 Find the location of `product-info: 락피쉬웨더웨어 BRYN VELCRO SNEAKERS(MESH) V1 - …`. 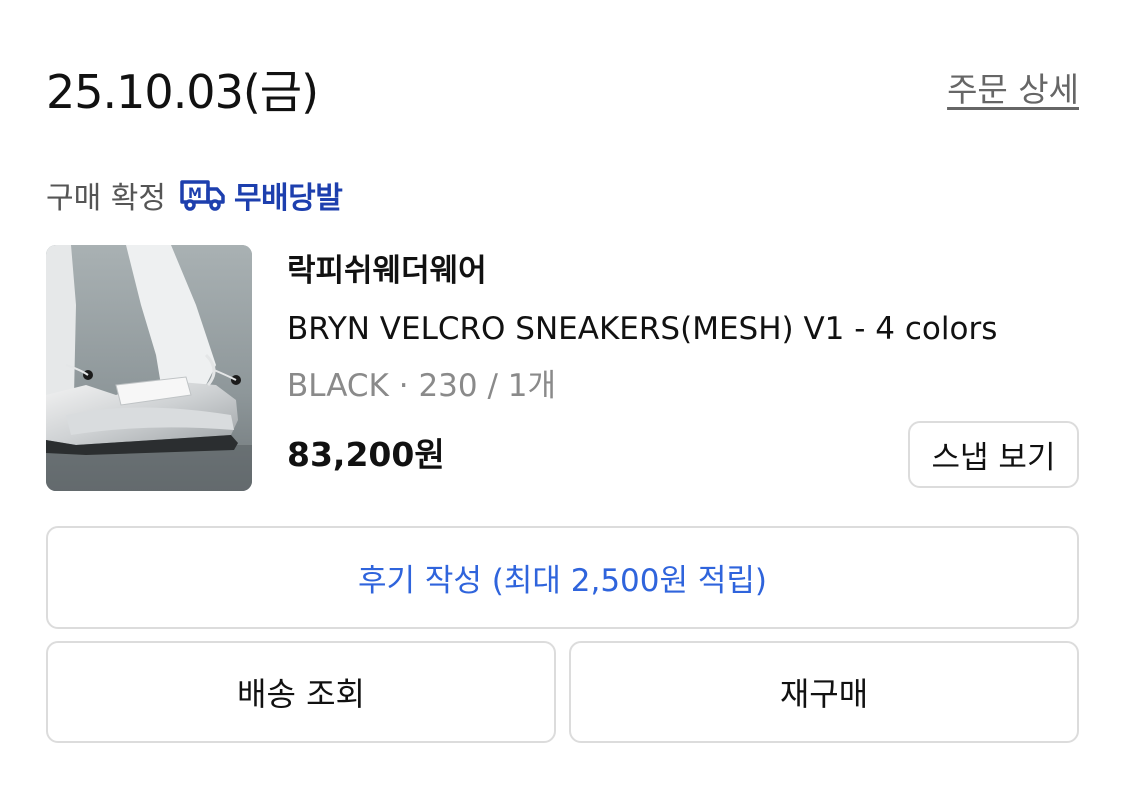

product-info: 락피쉬웨더웨어 BRYN VELCRO SNEAKERS(MESH) V1 - … is located at coordinates (683, 328).